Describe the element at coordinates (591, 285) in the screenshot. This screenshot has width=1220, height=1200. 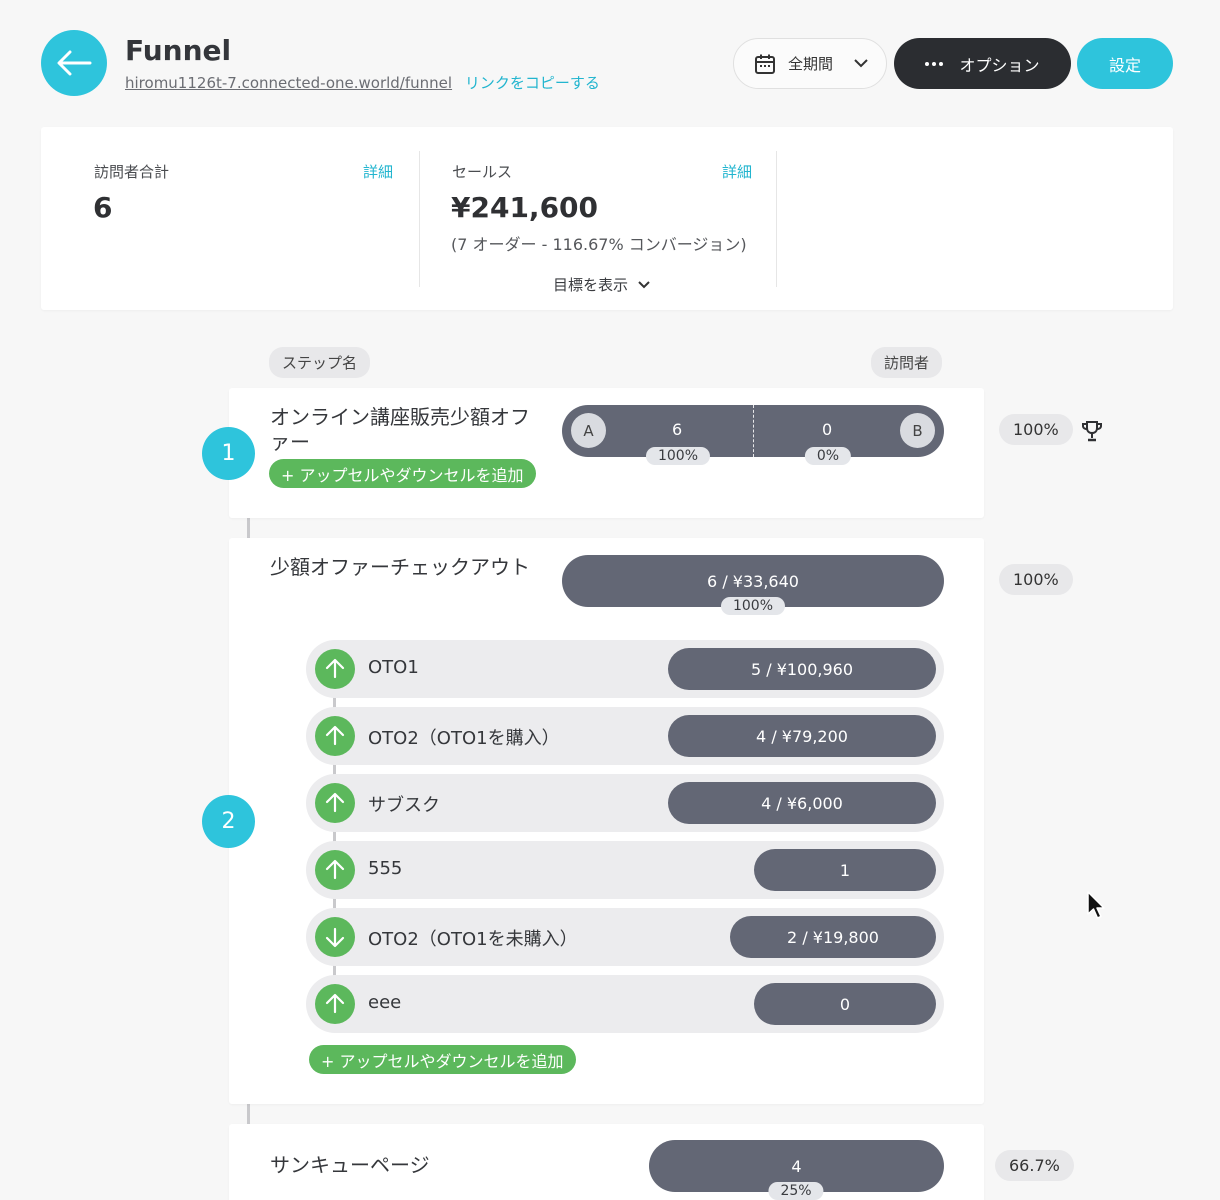
I see `show-goals-label: 目標を表示` at that location.